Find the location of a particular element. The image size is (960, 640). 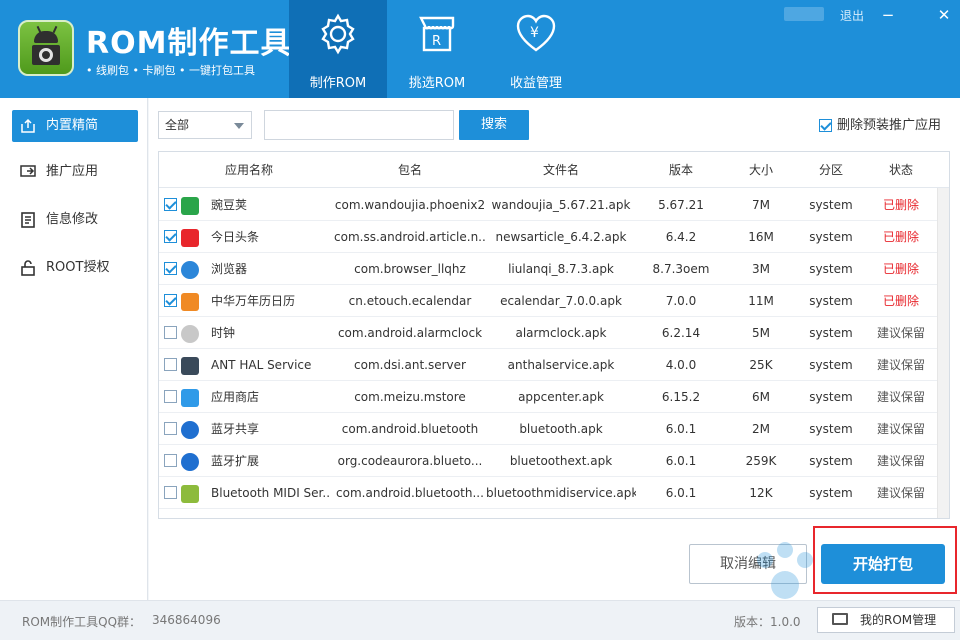

cell-size: 3M is located at coordinates (761, 269).